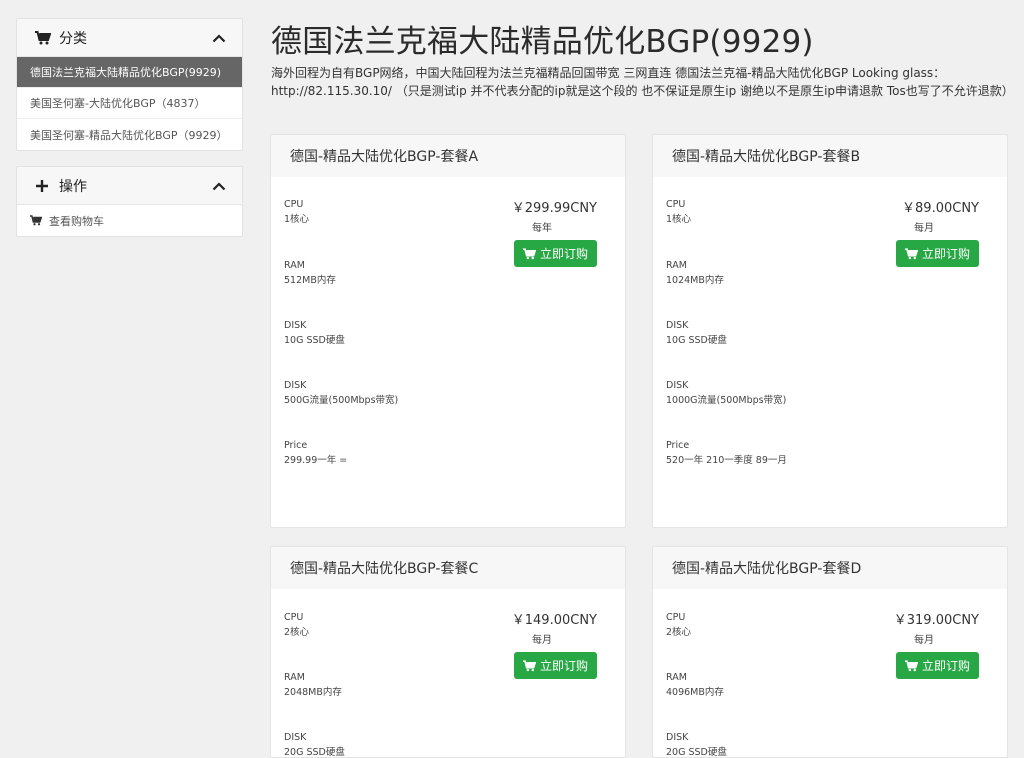 The width and height of the screenshot is (1024, 758). I want to click on actions-panel-header: 操作, so click(129, 186).